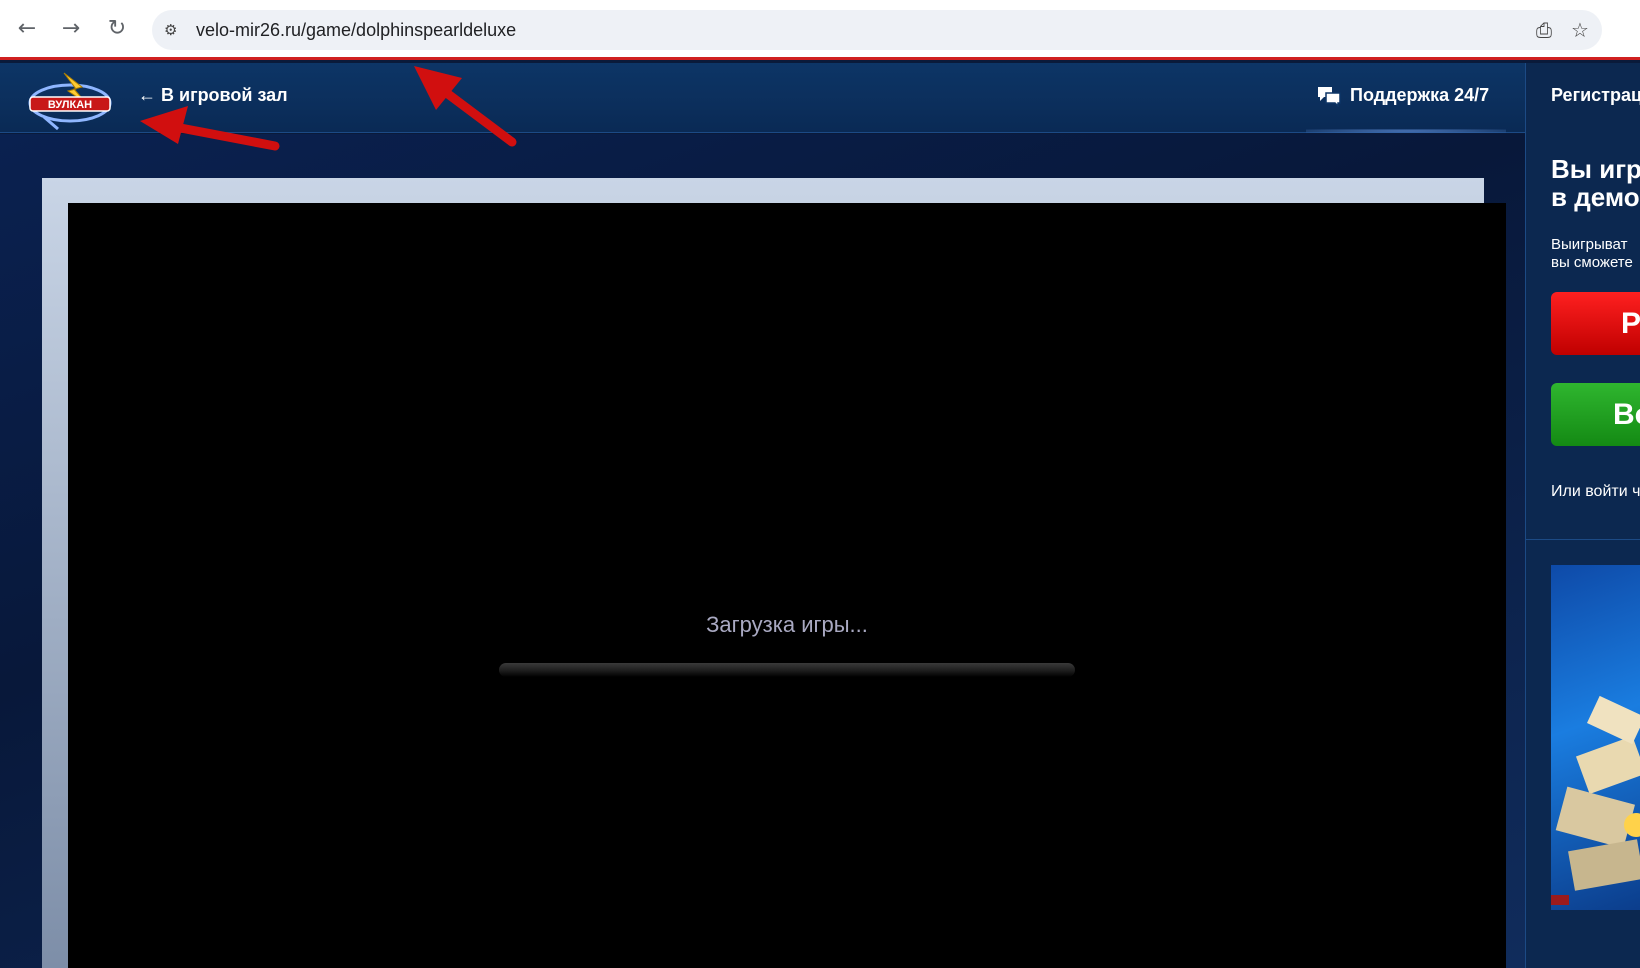  I want to click on support-underline, so click(1406, 131).